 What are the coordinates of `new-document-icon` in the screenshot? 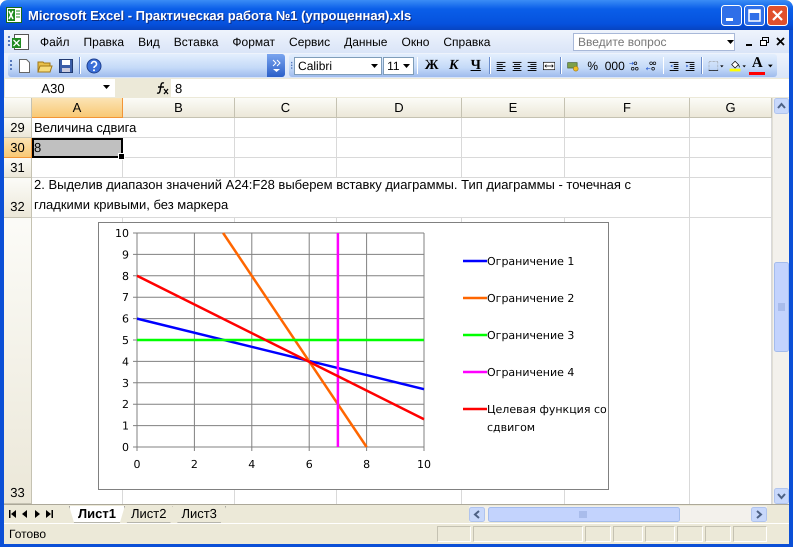 It's located at (24, 66).